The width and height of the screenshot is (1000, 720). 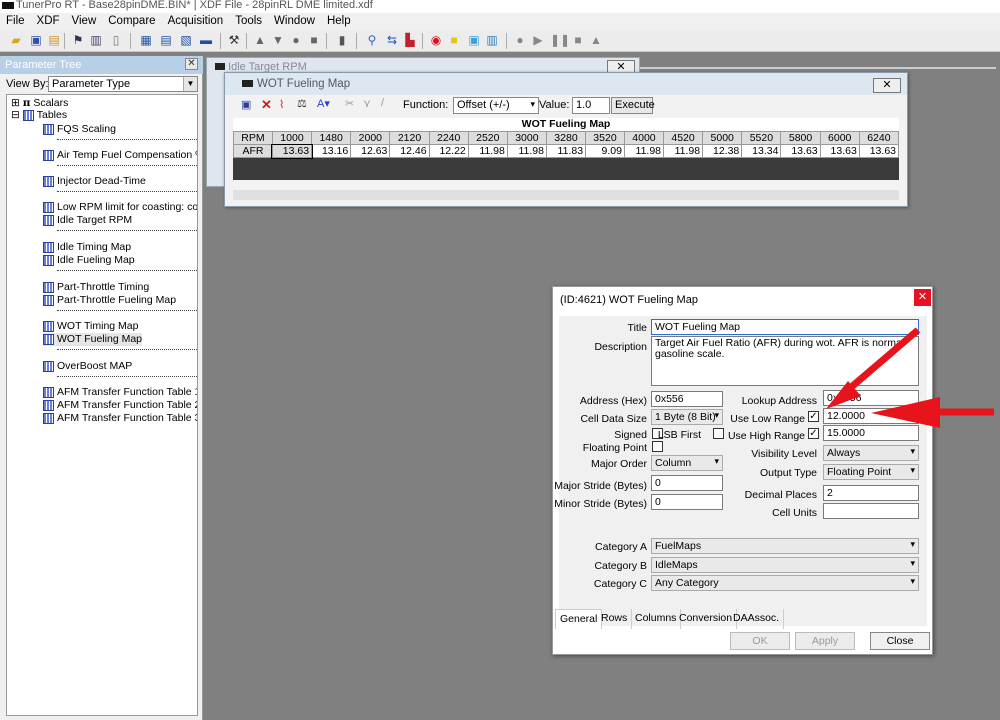 I want to click on rpm-axis-cell: 6240, so click(x=879, y=138).